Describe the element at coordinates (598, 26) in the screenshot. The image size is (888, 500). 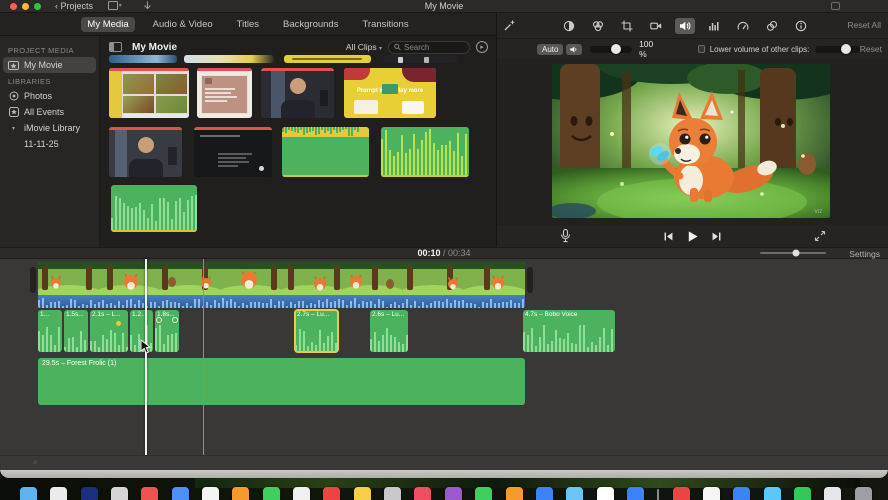
I see `color-correction-icon` at that location.